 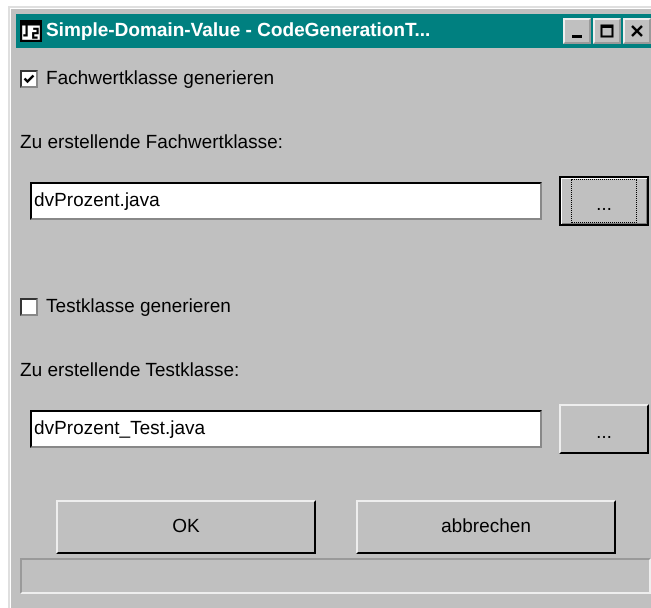 I want to click on cancel-button: abbrechen, so click(x=486, y=527).